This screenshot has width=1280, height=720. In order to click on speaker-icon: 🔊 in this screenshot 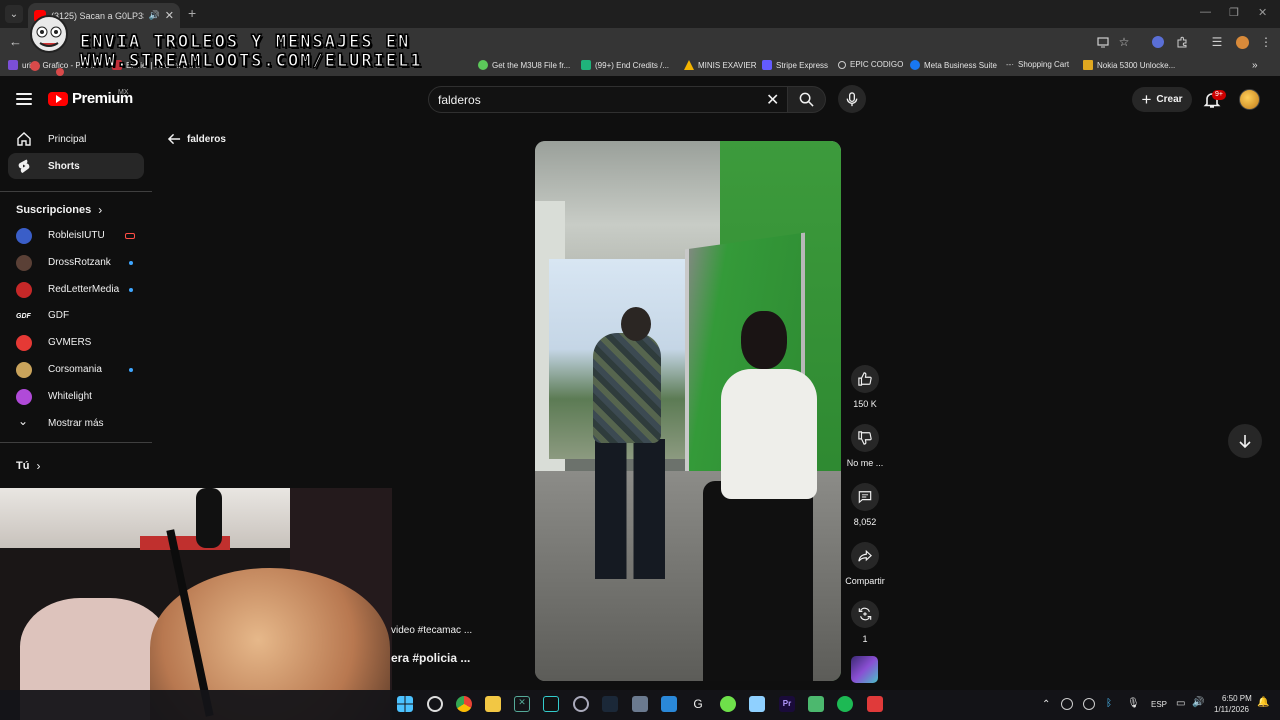, I will do `click(154, 15)`.